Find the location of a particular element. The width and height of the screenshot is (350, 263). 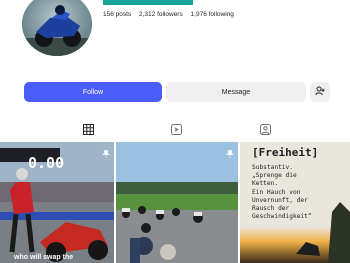

tab-reels is located at coordinates (176, 131).